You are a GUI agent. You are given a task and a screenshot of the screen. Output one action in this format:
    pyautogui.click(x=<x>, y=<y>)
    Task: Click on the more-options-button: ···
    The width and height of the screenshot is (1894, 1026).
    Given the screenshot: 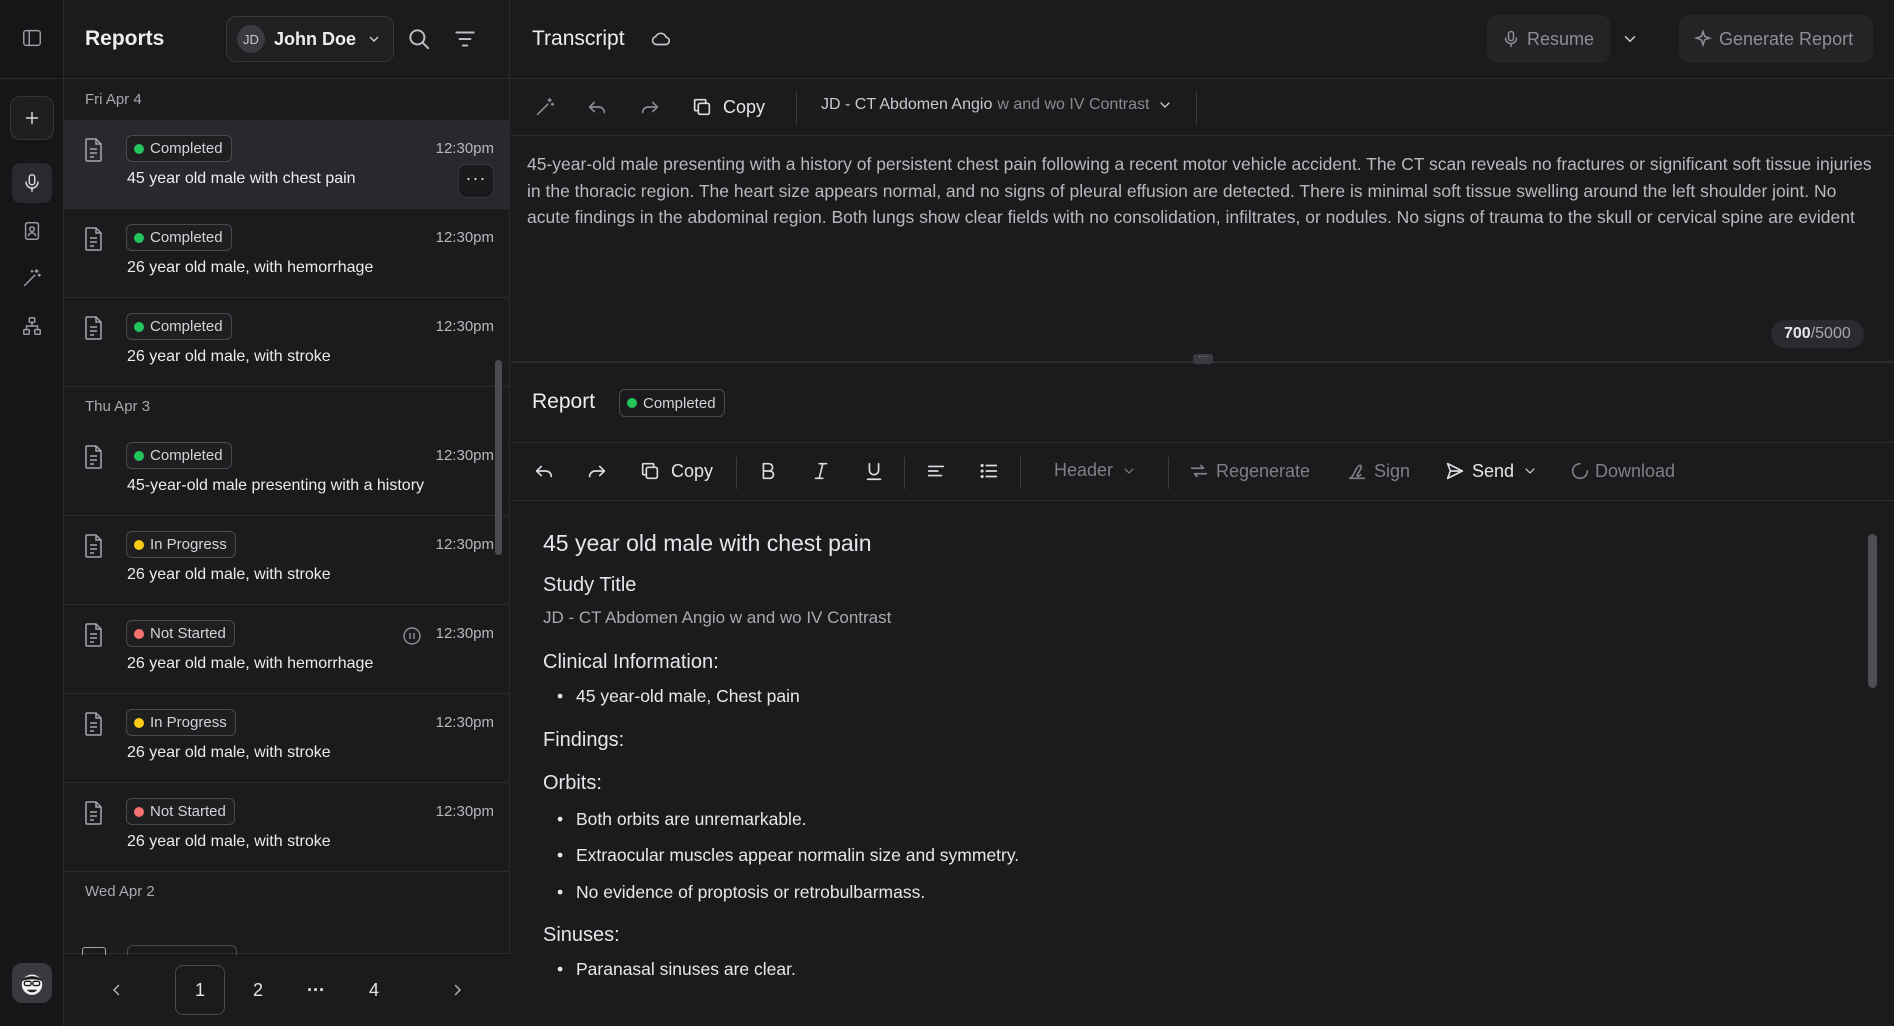 What is the action you would take?
    pyautogui.click(x=476, y=181)
    